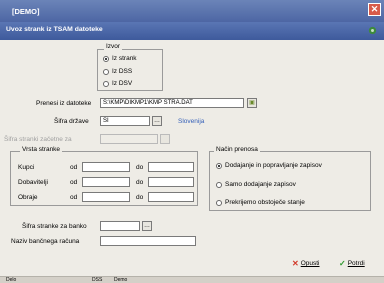 The height and width of the screenshot is (283, 384). I want to click on vrsta-stranke-label: Vrsta stranke, so click(41, 149).